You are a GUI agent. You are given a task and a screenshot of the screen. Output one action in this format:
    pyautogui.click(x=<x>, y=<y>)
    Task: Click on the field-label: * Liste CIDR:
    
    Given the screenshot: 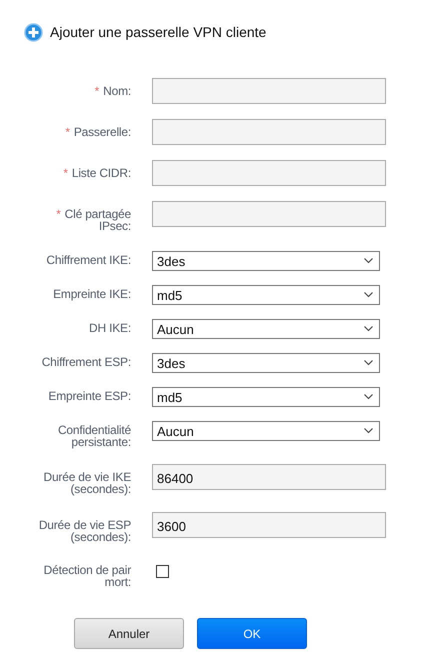 What is the action you would take?
    pyautogui.click(x=97, y=173)
    